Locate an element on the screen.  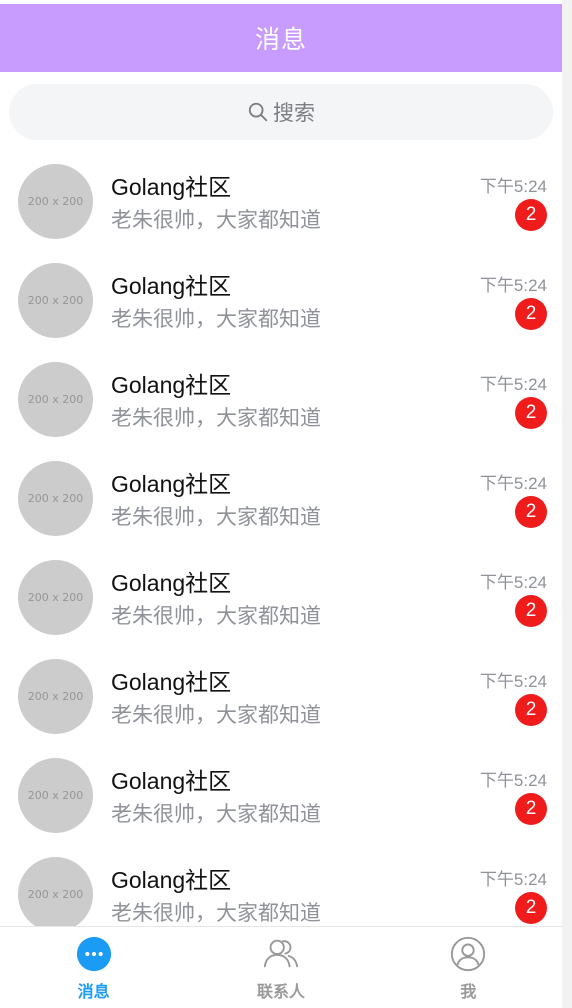
profile-icon is located at coordinates (468, 954).